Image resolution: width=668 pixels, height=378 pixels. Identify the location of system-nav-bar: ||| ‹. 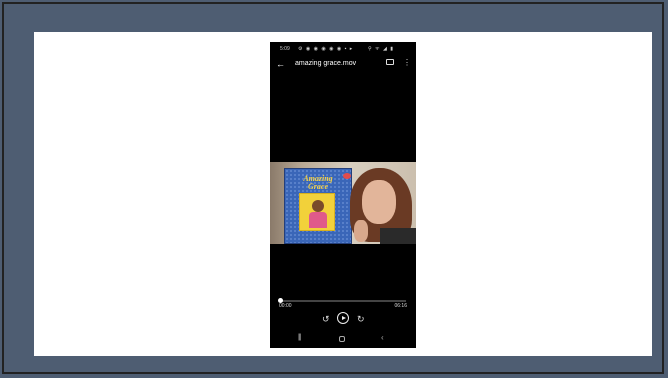
(343, 339).